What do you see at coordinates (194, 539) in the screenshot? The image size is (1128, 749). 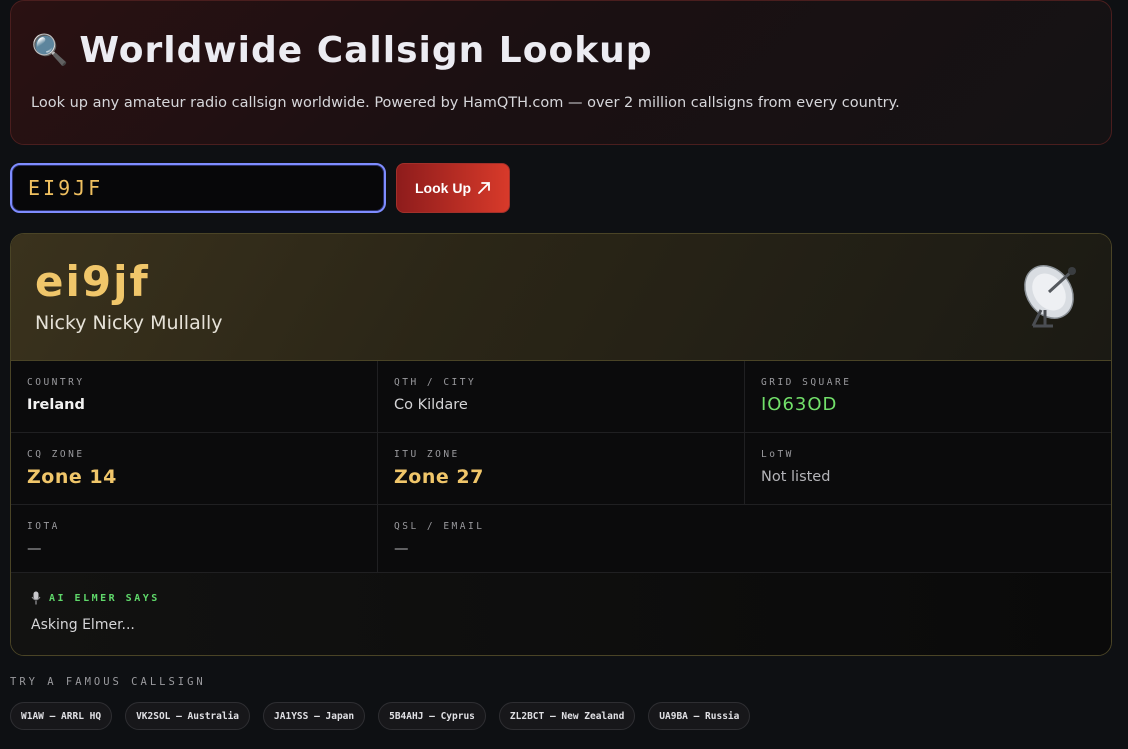 I see `iota-cell: IOTA —` at bounding box center [194, 539].